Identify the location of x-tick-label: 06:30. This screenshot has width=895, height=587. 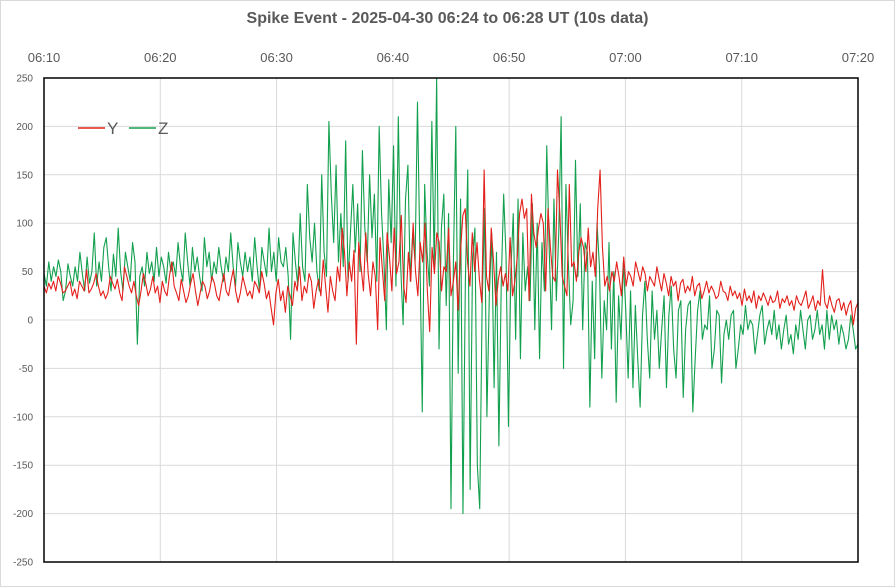
(276, 57).